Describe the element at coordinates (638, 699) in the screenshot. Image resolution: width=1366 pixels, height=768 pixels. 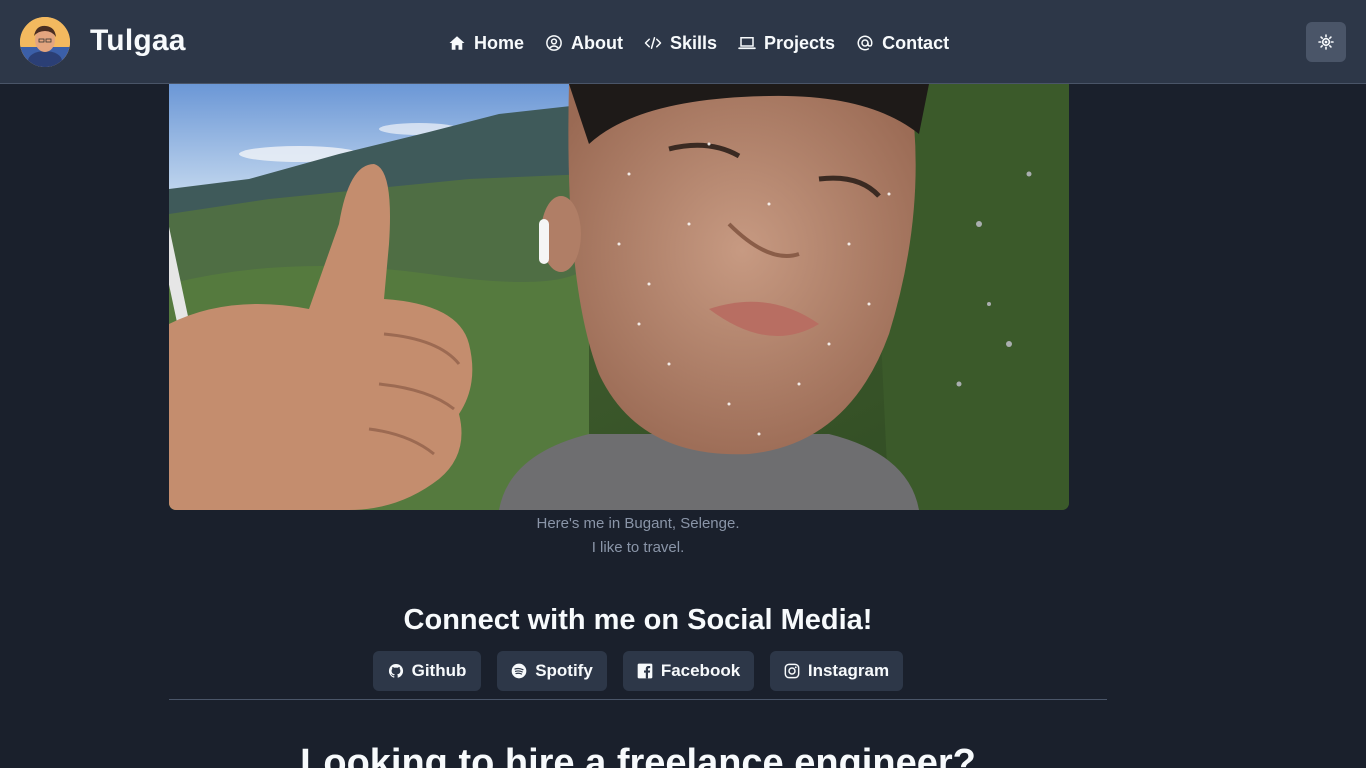
I see `section-divider` at that location.